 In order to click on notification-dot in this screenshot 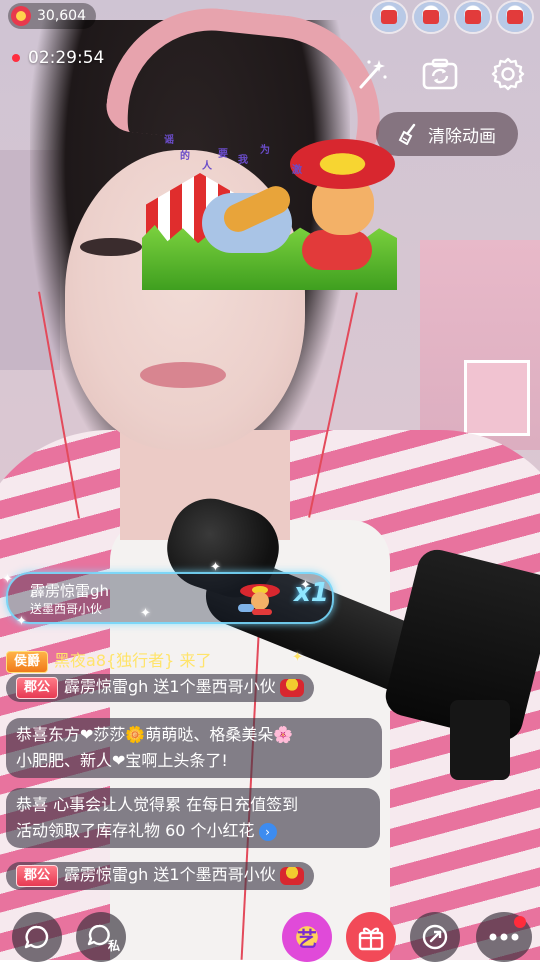, I will do `click(520, 922)`.